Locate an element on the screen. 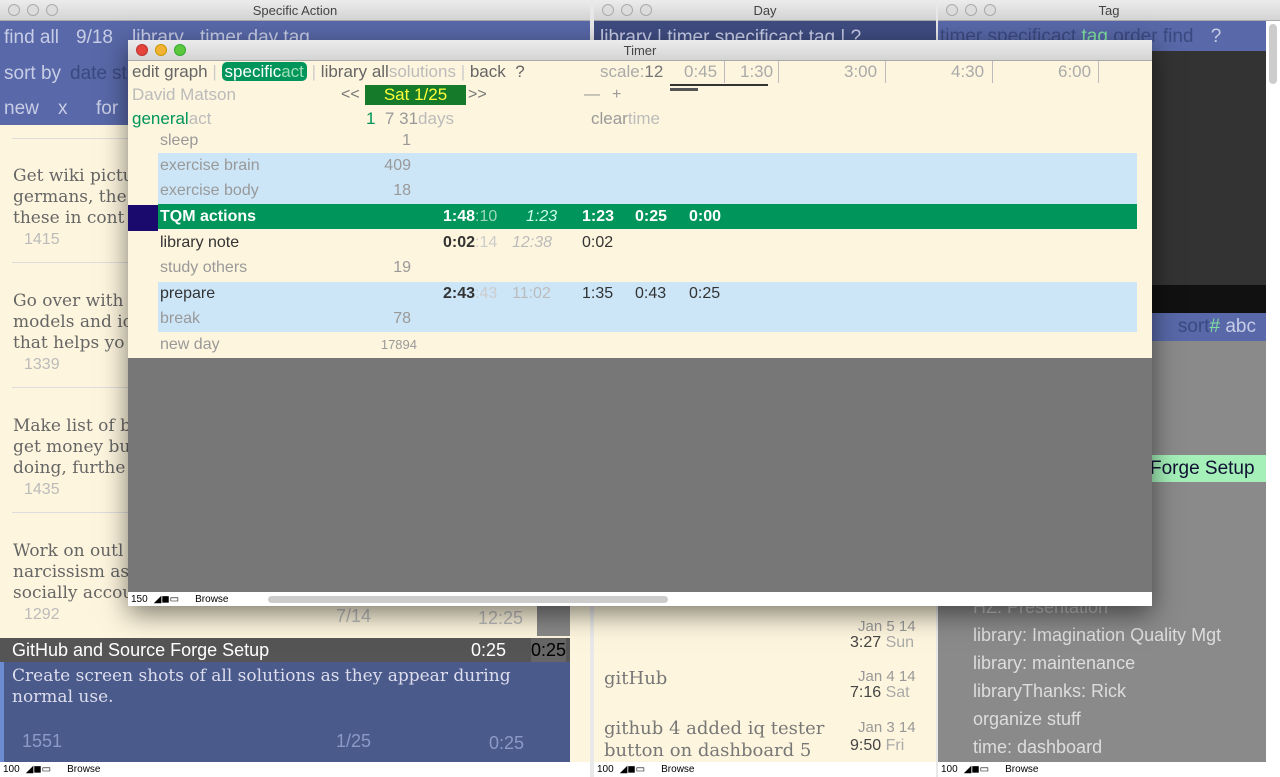 This screenshot has height=777, width=1280. activity-row: new day 17894 is located at coordinates (647, 344).